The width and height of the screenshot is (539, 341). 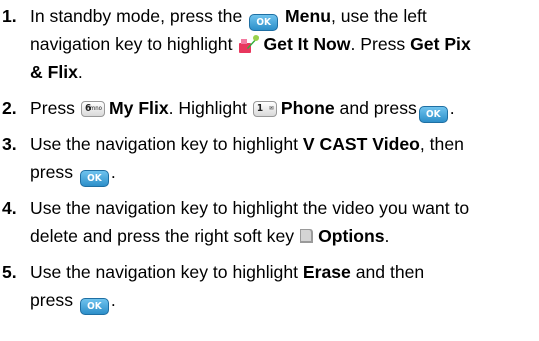 I want to click on flix-label: & Flix, so click(x=54, y=72).